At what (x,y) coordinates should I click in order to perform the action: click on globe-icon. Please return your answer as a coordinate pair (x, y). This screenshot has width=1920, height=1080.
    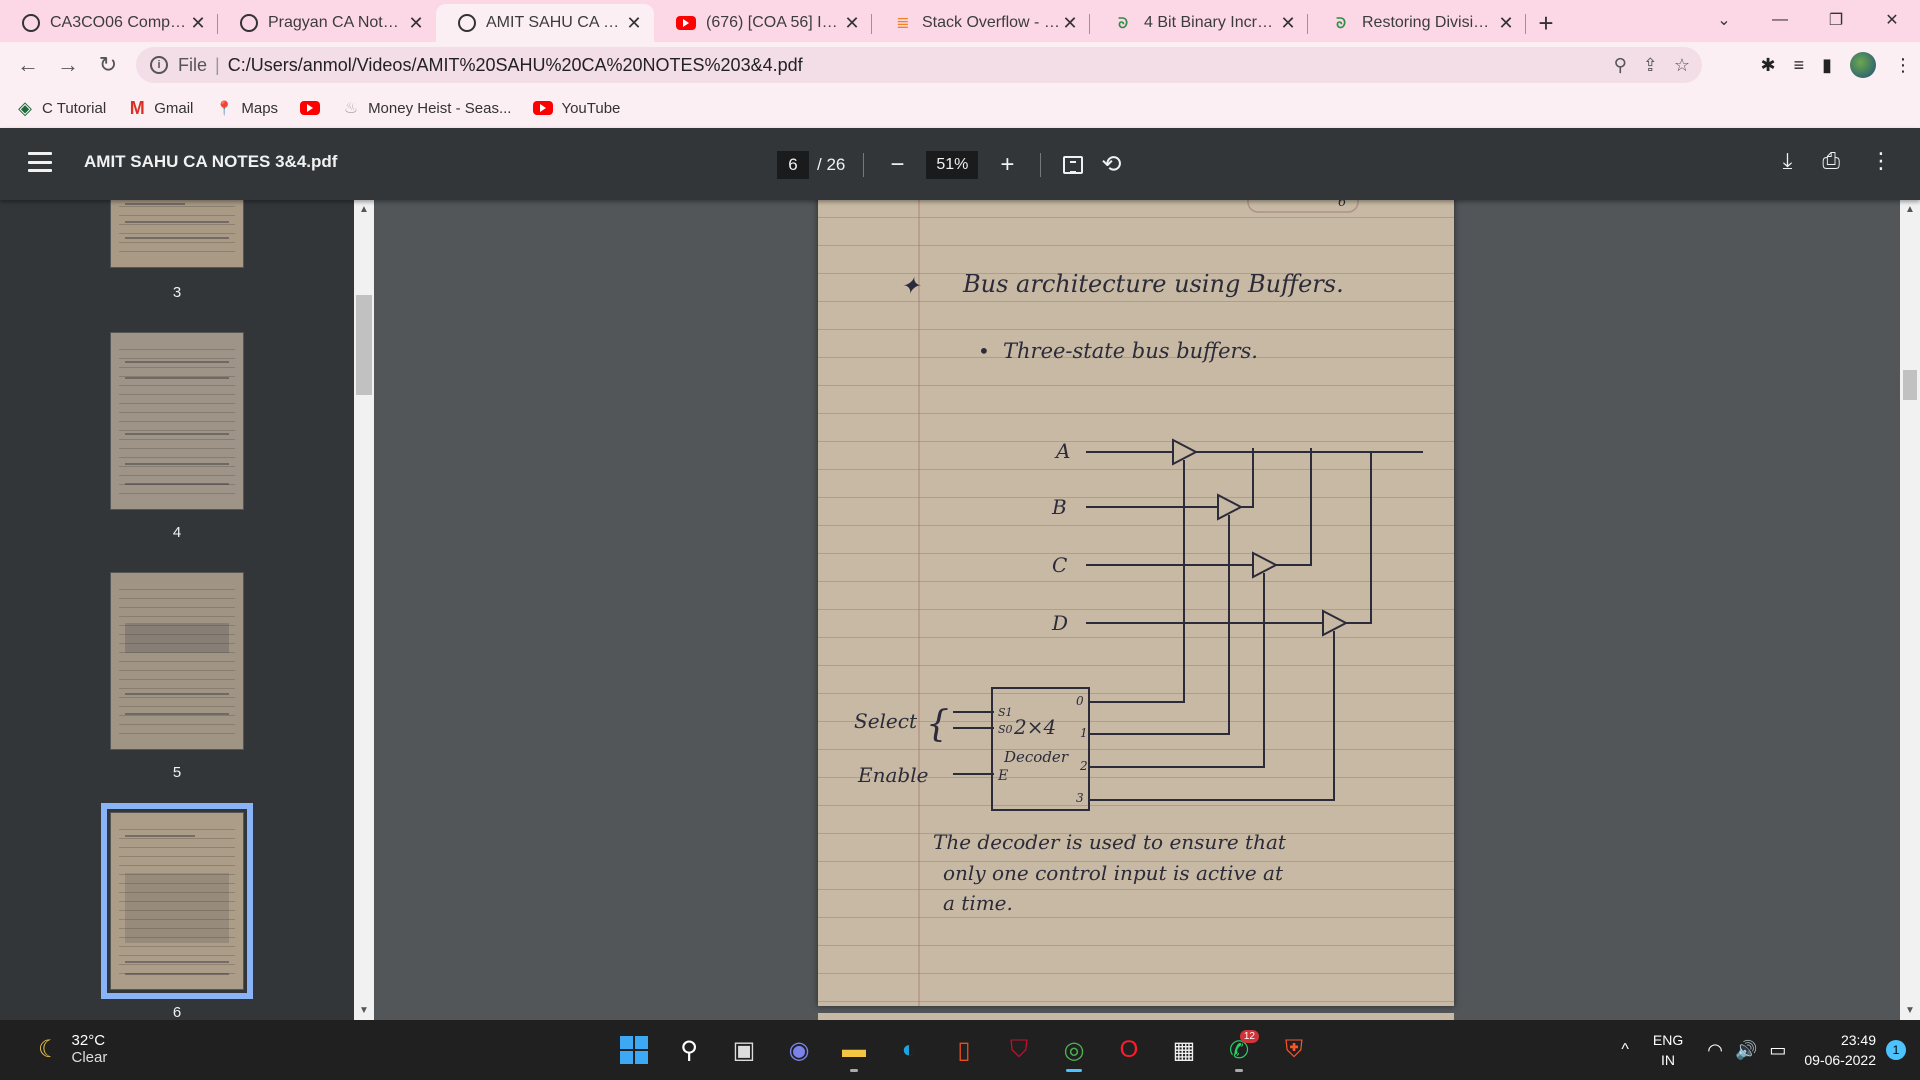
    Looking at the image, I should click on (31, 23).